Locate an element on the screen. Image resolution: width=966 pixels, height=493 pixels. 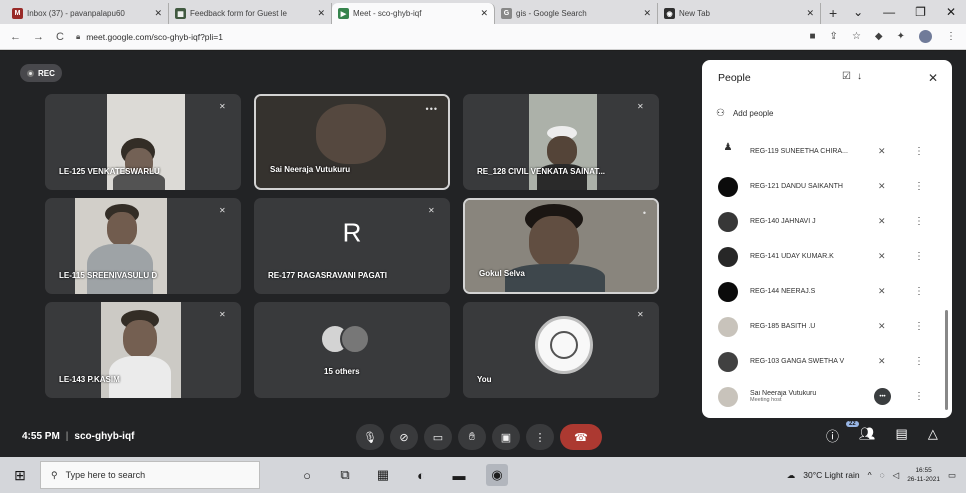
google-icon: G is located at coordinates (506, 13).